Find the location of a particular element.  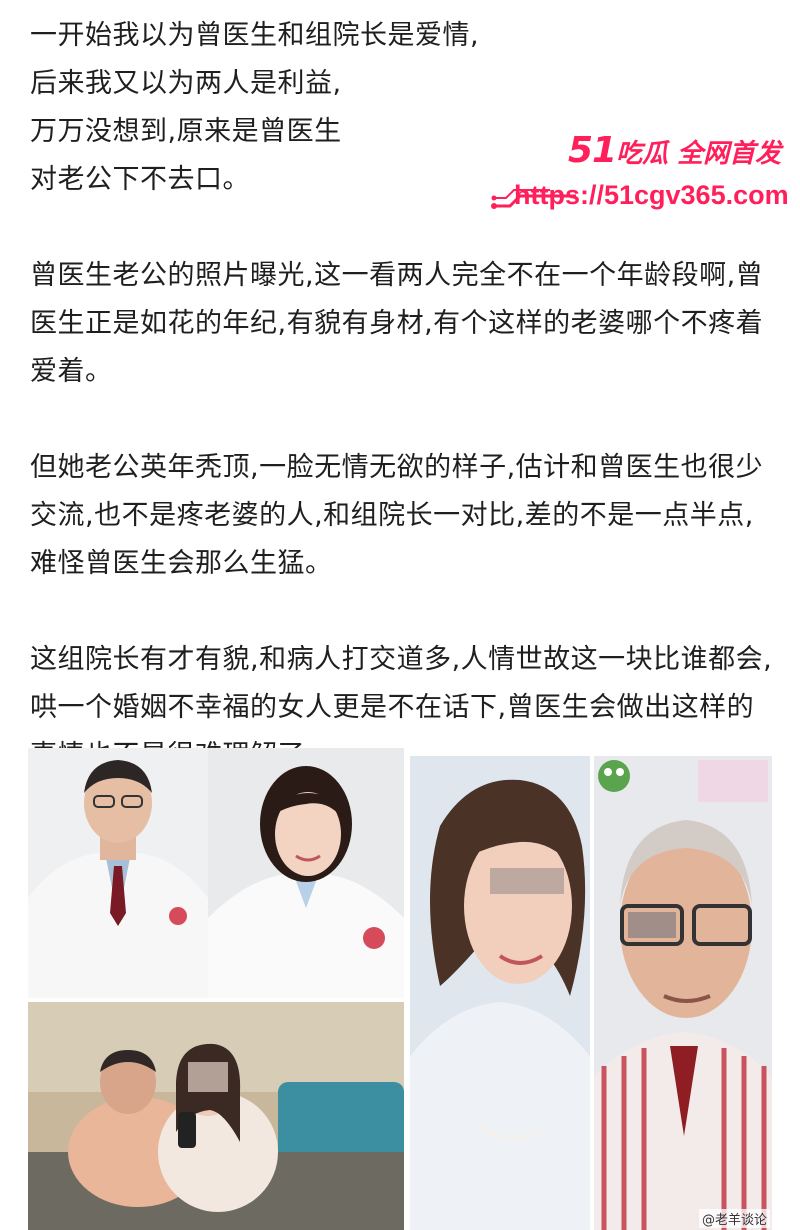

watermark-url: https://51cgv365.com is located at coordinates (651, 195).